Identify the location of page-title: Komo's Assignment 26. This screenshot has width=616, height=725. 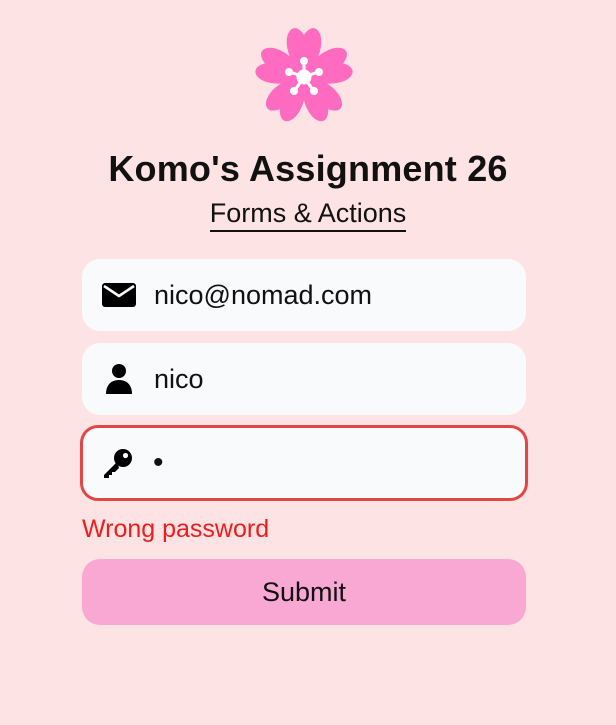
(308, 168).